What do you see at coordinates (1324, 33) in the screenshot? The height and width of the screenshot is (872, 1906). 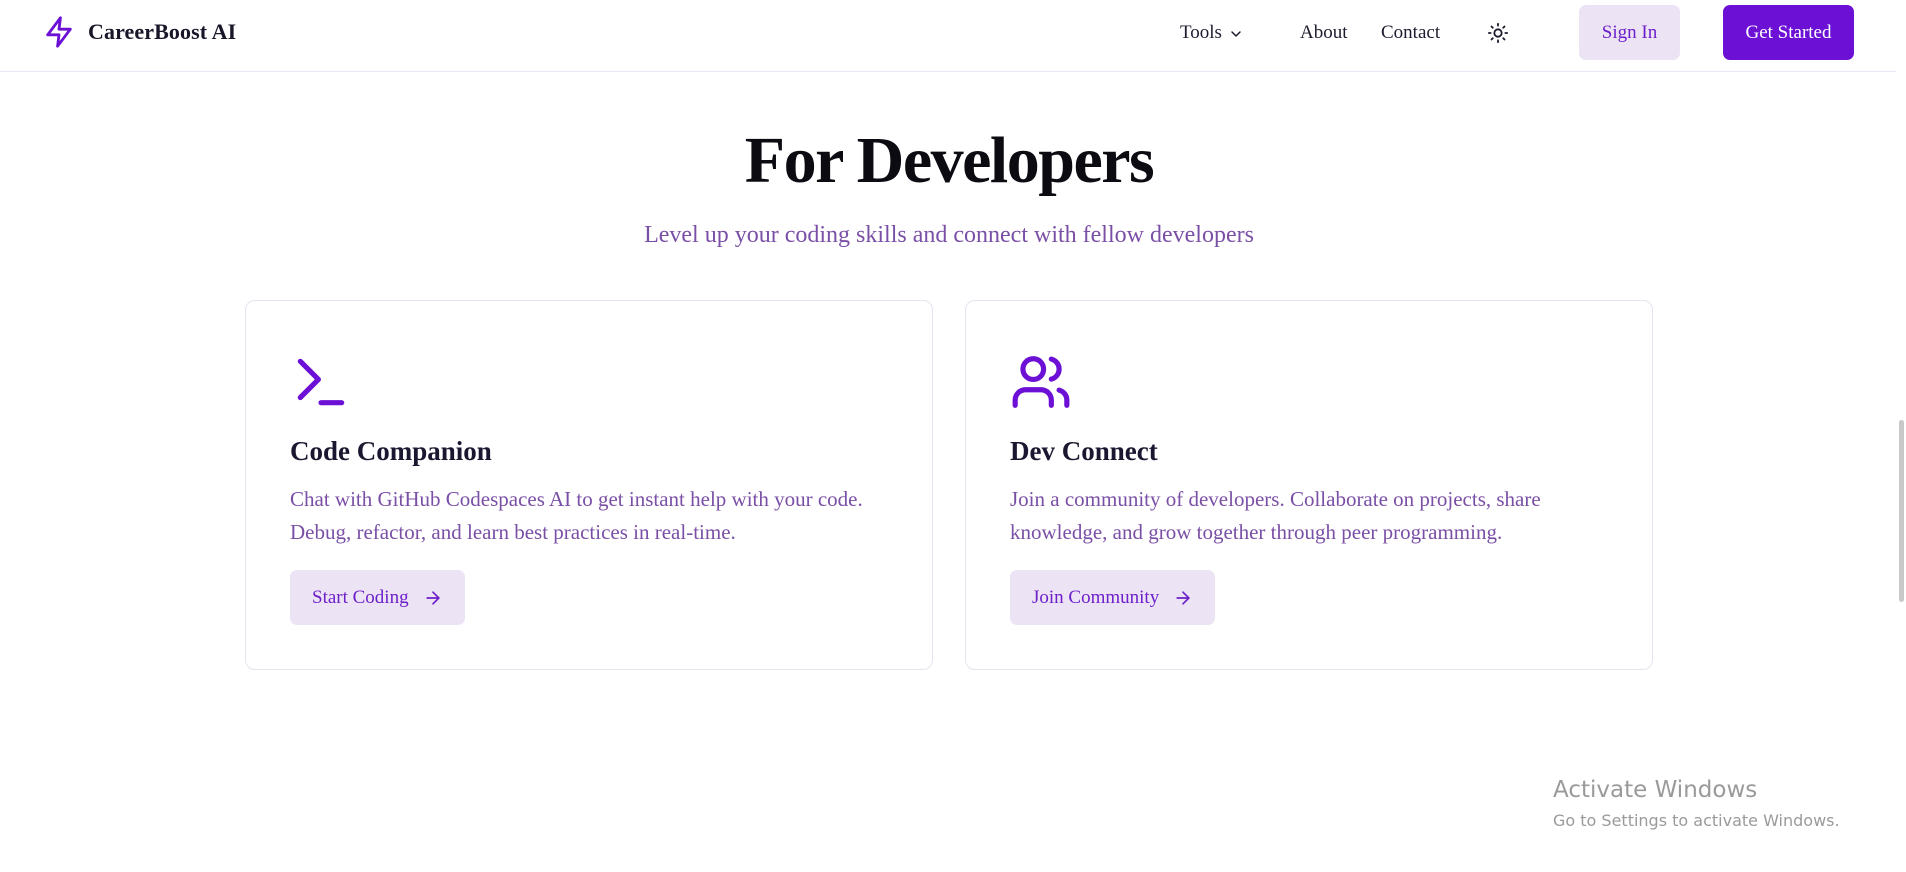 I see `nav-about-link: About` at bounding box center [1324, 33].